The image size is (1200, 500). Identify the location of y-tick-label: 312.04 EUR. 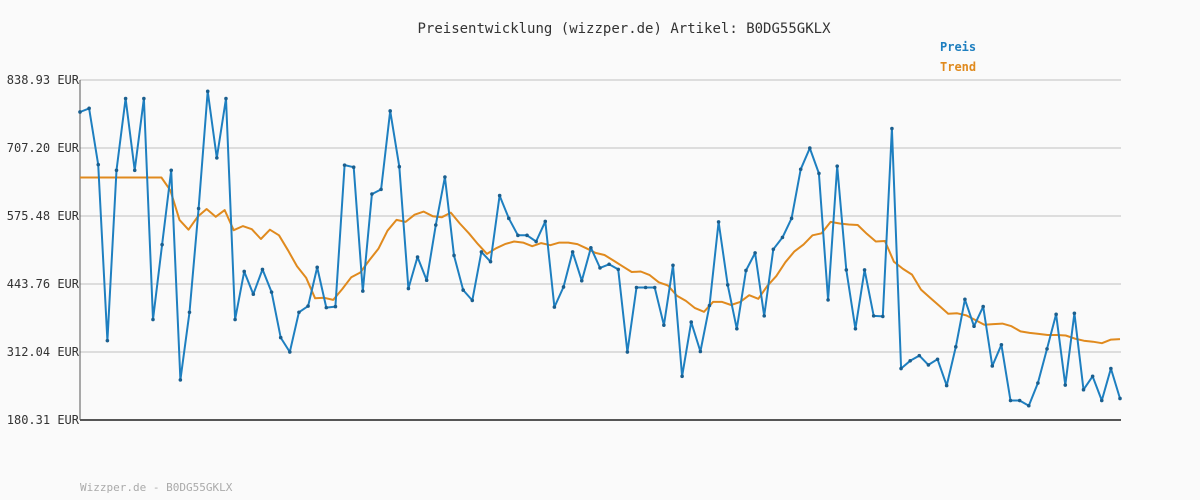
(43, 352).